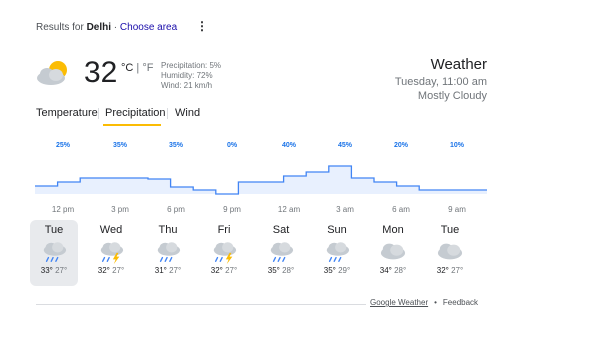  I want to click on hourly-percent: 0%, so click(232, 145).